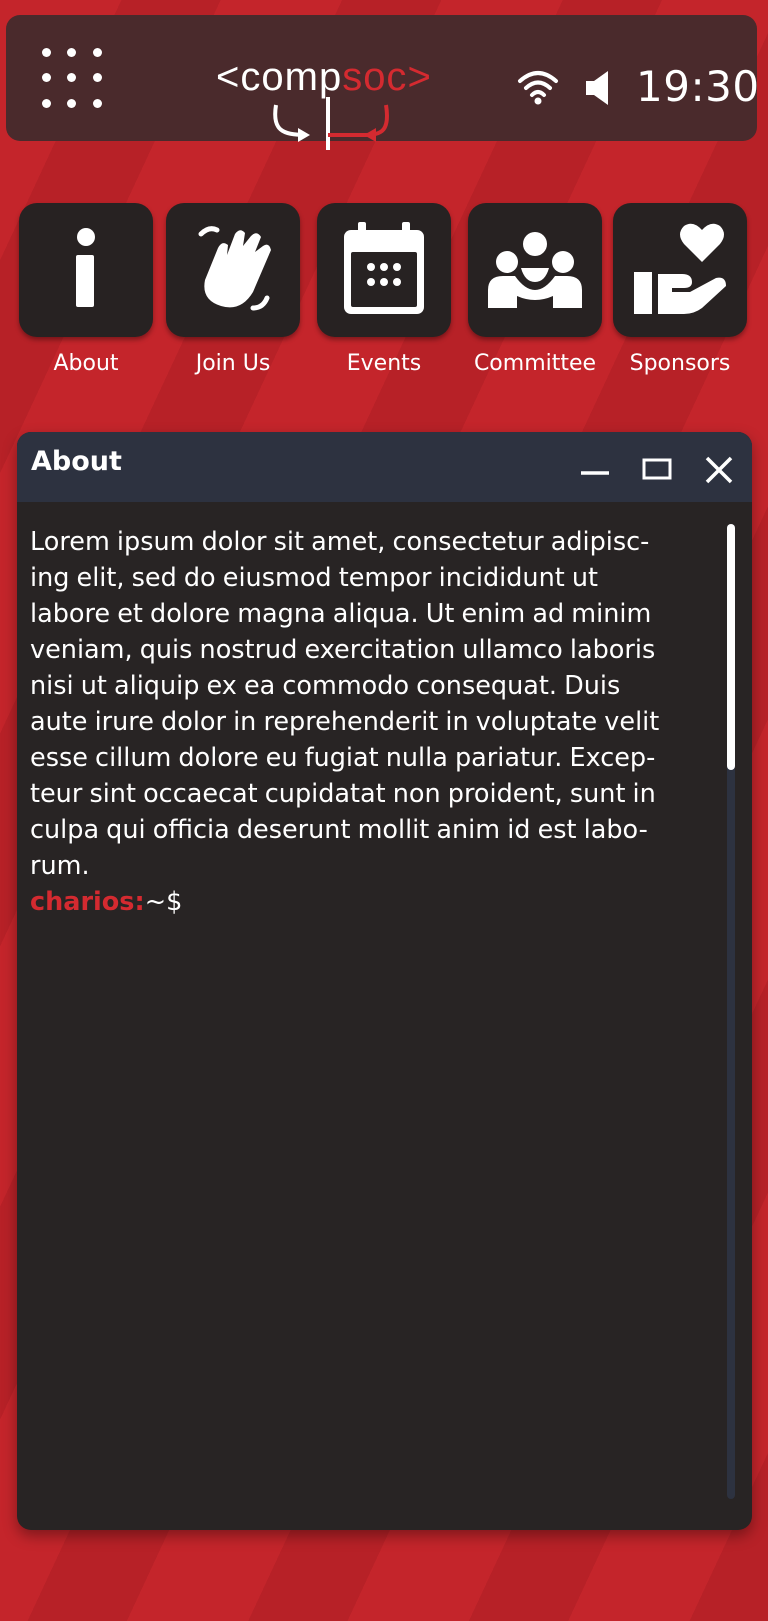 The image size is (768, 1621). I want to click on calendar-icon, so click(384, 268).